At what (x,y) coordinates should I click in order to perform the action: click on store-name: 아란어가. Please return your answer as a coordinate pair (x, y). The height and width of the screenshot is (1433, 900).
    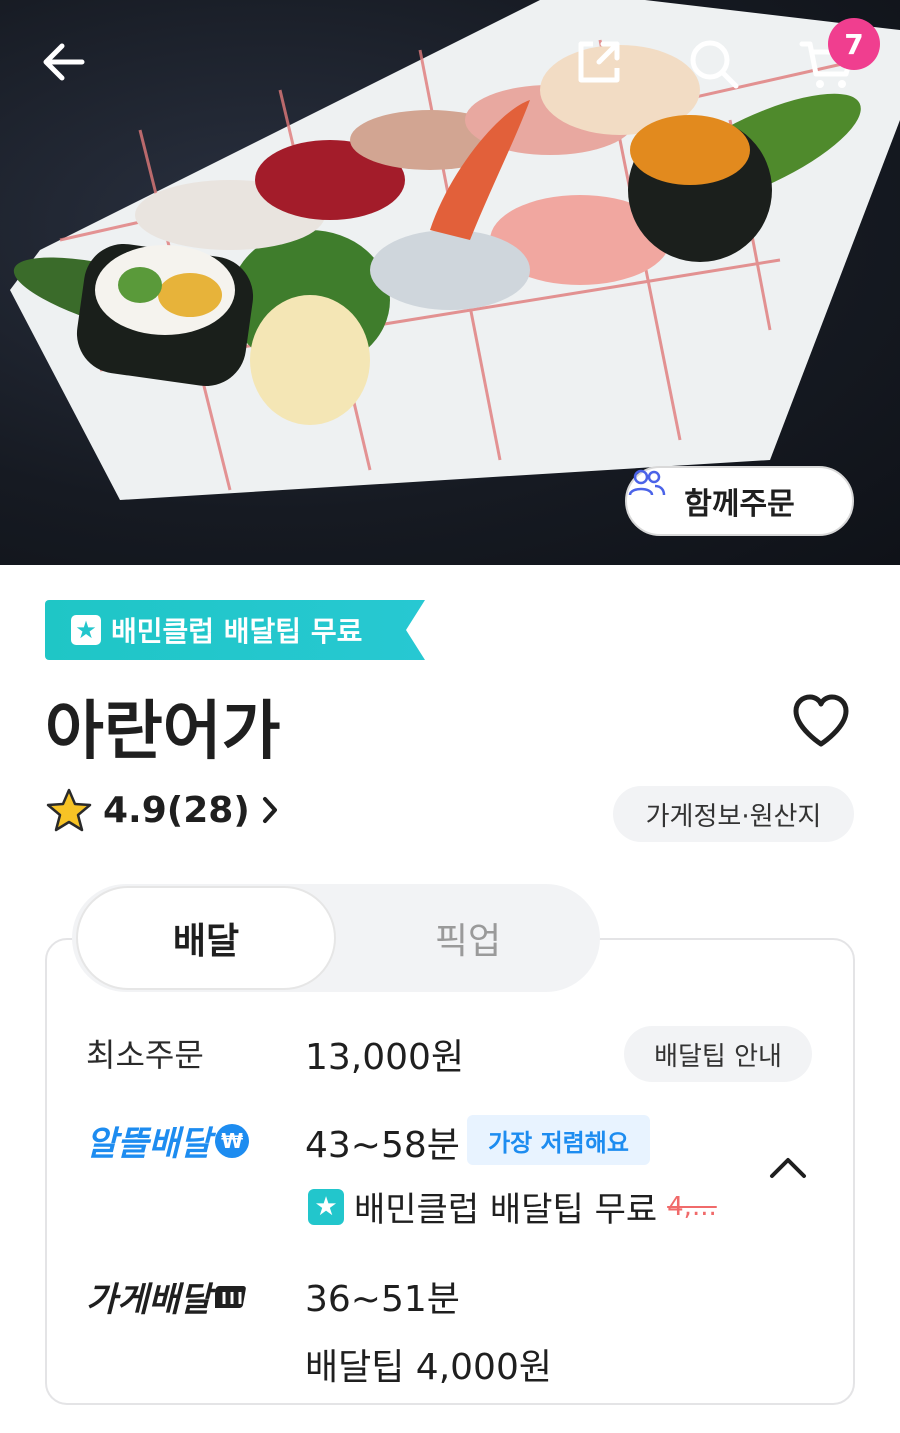
    Looking at the image, I should click on (163, 732).